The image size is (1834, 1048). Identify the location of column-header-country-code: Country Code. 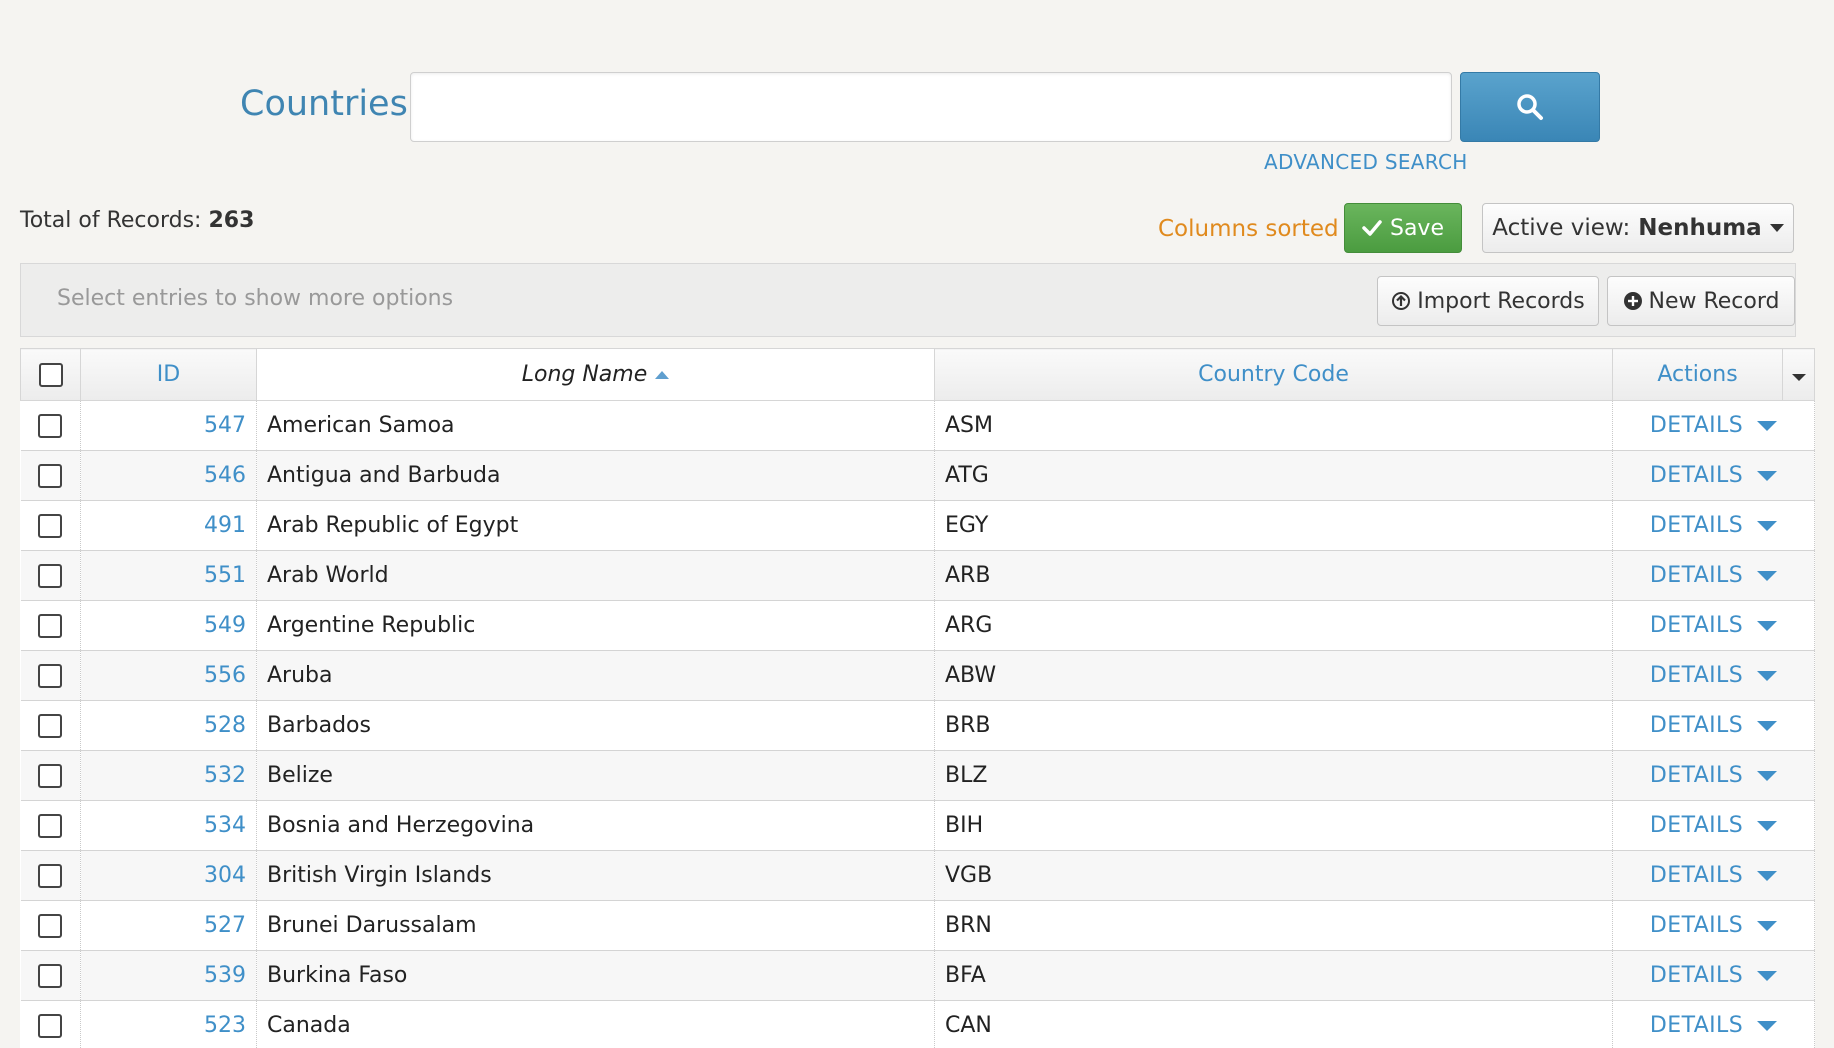
(1273, 374).